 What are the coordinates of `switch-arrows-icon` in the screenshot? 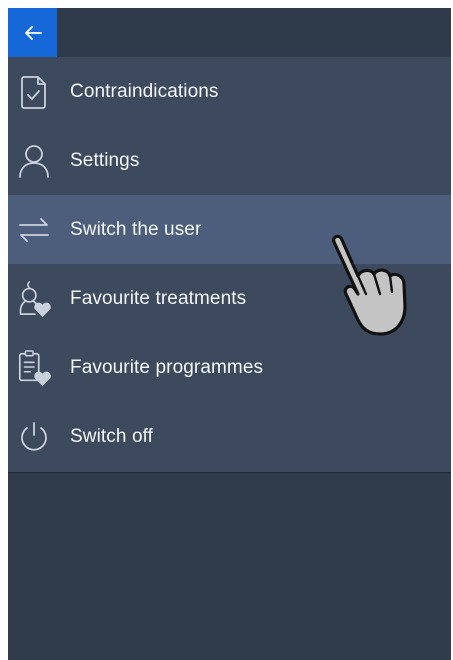 It's located at (34, 230).